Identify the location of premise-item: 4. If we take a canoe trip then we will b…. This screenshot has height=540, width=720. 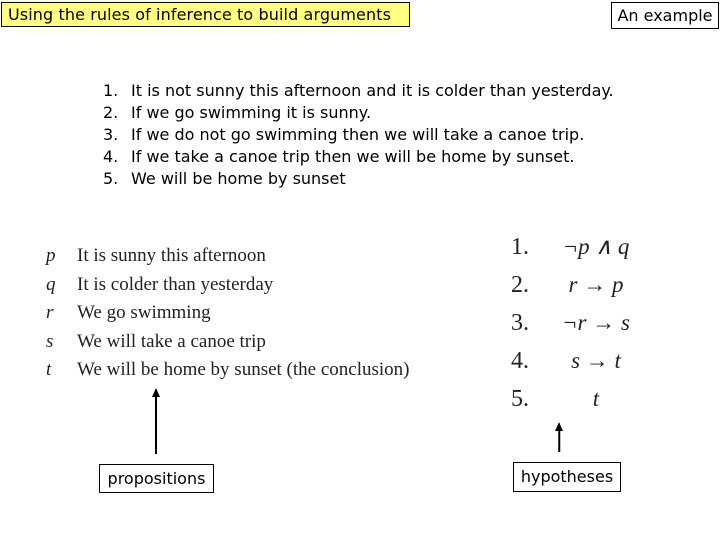
(358, 157).